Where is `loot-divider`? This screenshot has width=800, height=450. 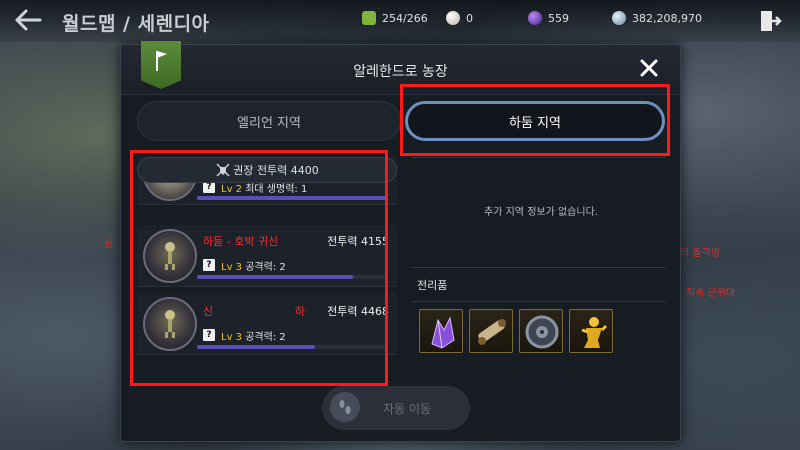 loot-divider is located at coordinates (538, 301).